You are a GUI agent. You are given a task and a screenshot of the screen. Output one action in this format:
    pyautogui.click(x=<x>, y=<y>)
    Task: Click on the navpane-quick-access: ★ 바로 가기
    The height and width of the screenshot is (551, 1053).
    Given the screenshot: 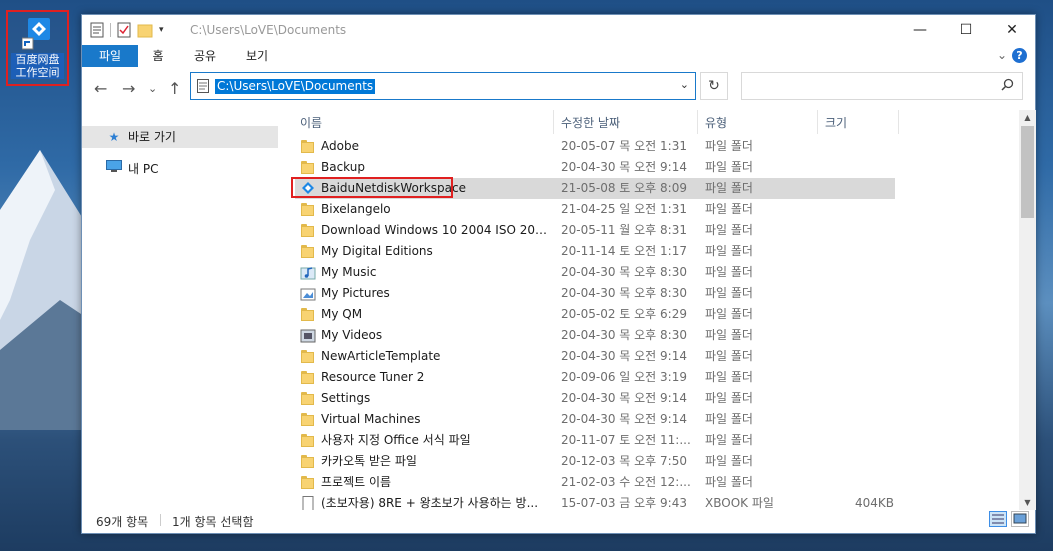 What is the action you would take?
    pyautogui.click(x=180, y=137)
    